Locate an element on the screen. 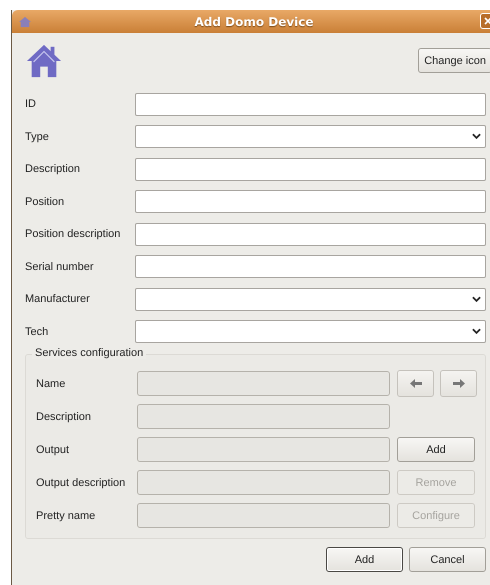  field-label: Position is located at coordinates (45, 202).